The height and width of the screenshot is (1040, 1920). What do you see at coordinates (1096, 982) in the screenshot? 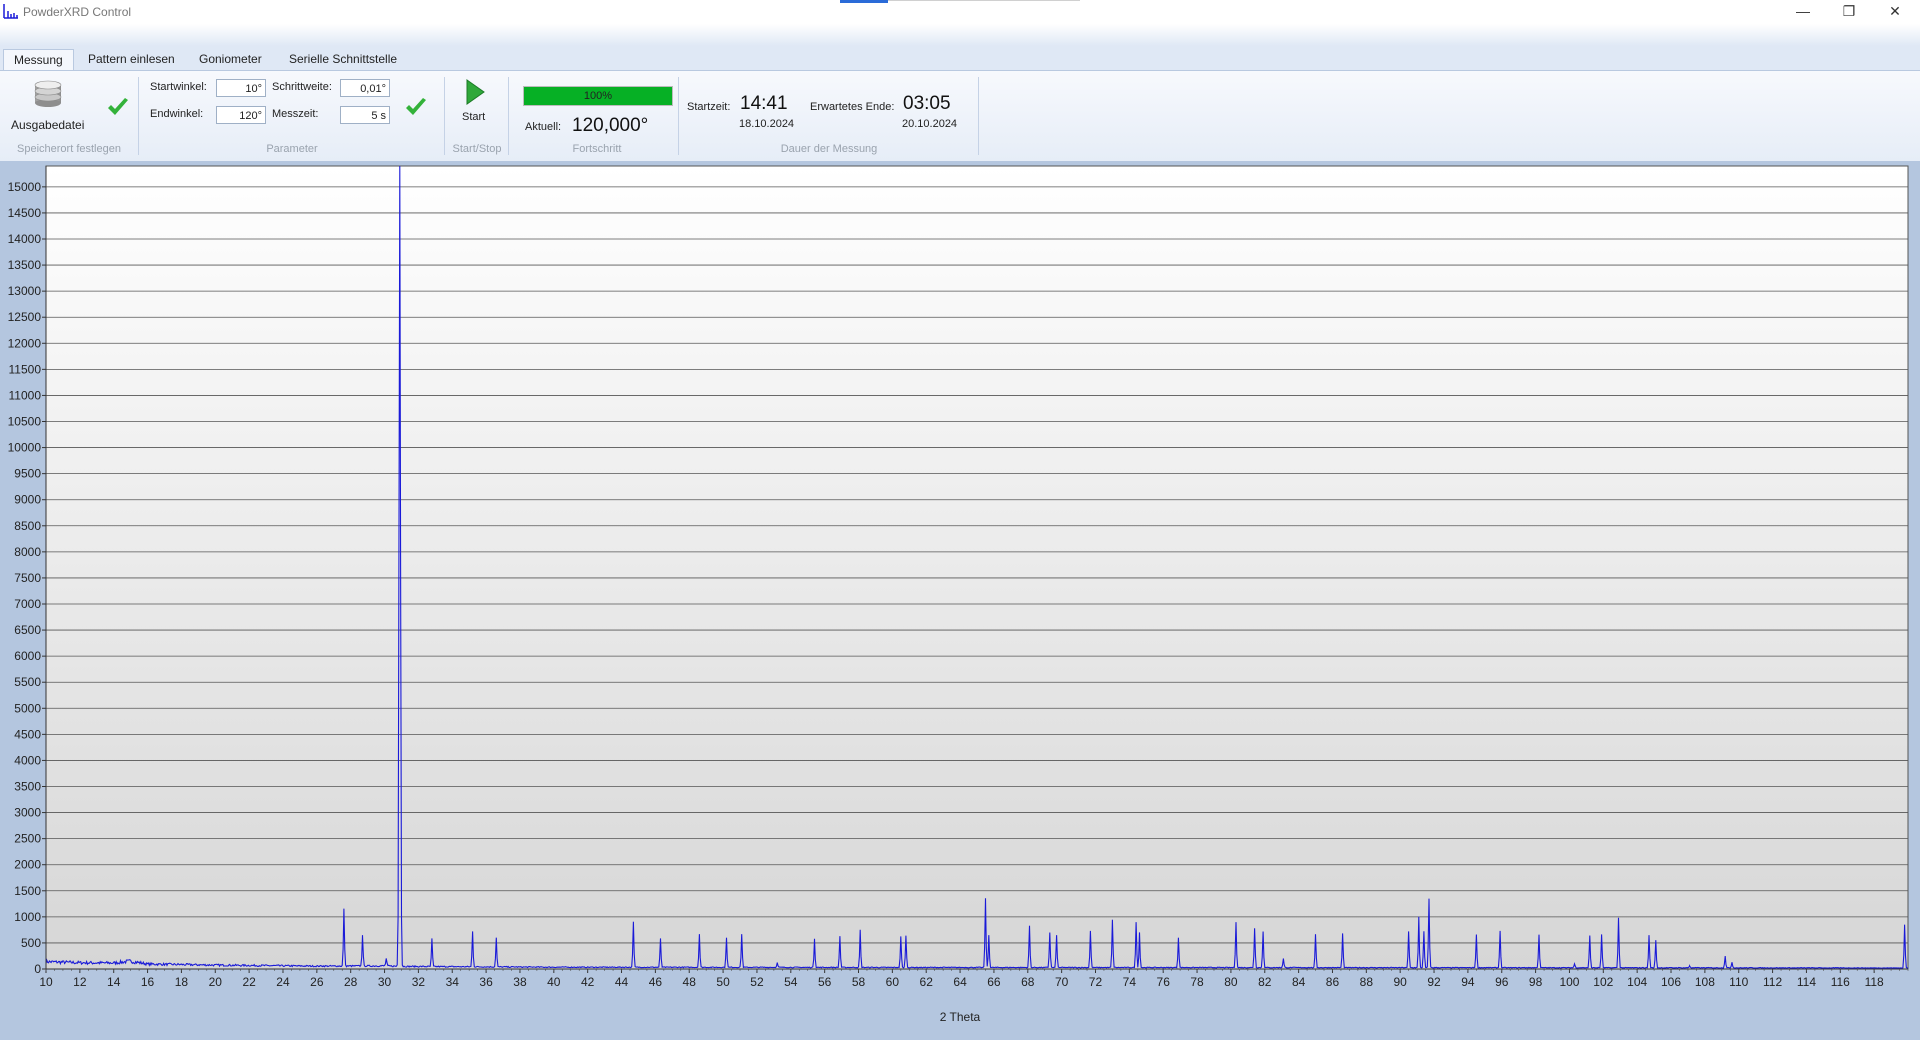
I see `x-tick-label: 72` at bounding box center [1096, 982].